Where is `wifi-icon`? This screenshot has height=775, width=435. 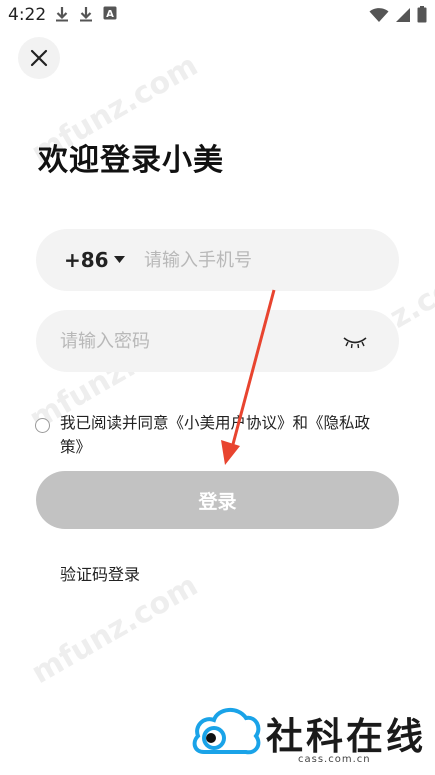 wifi-icon is located at coordinates (379, 14).